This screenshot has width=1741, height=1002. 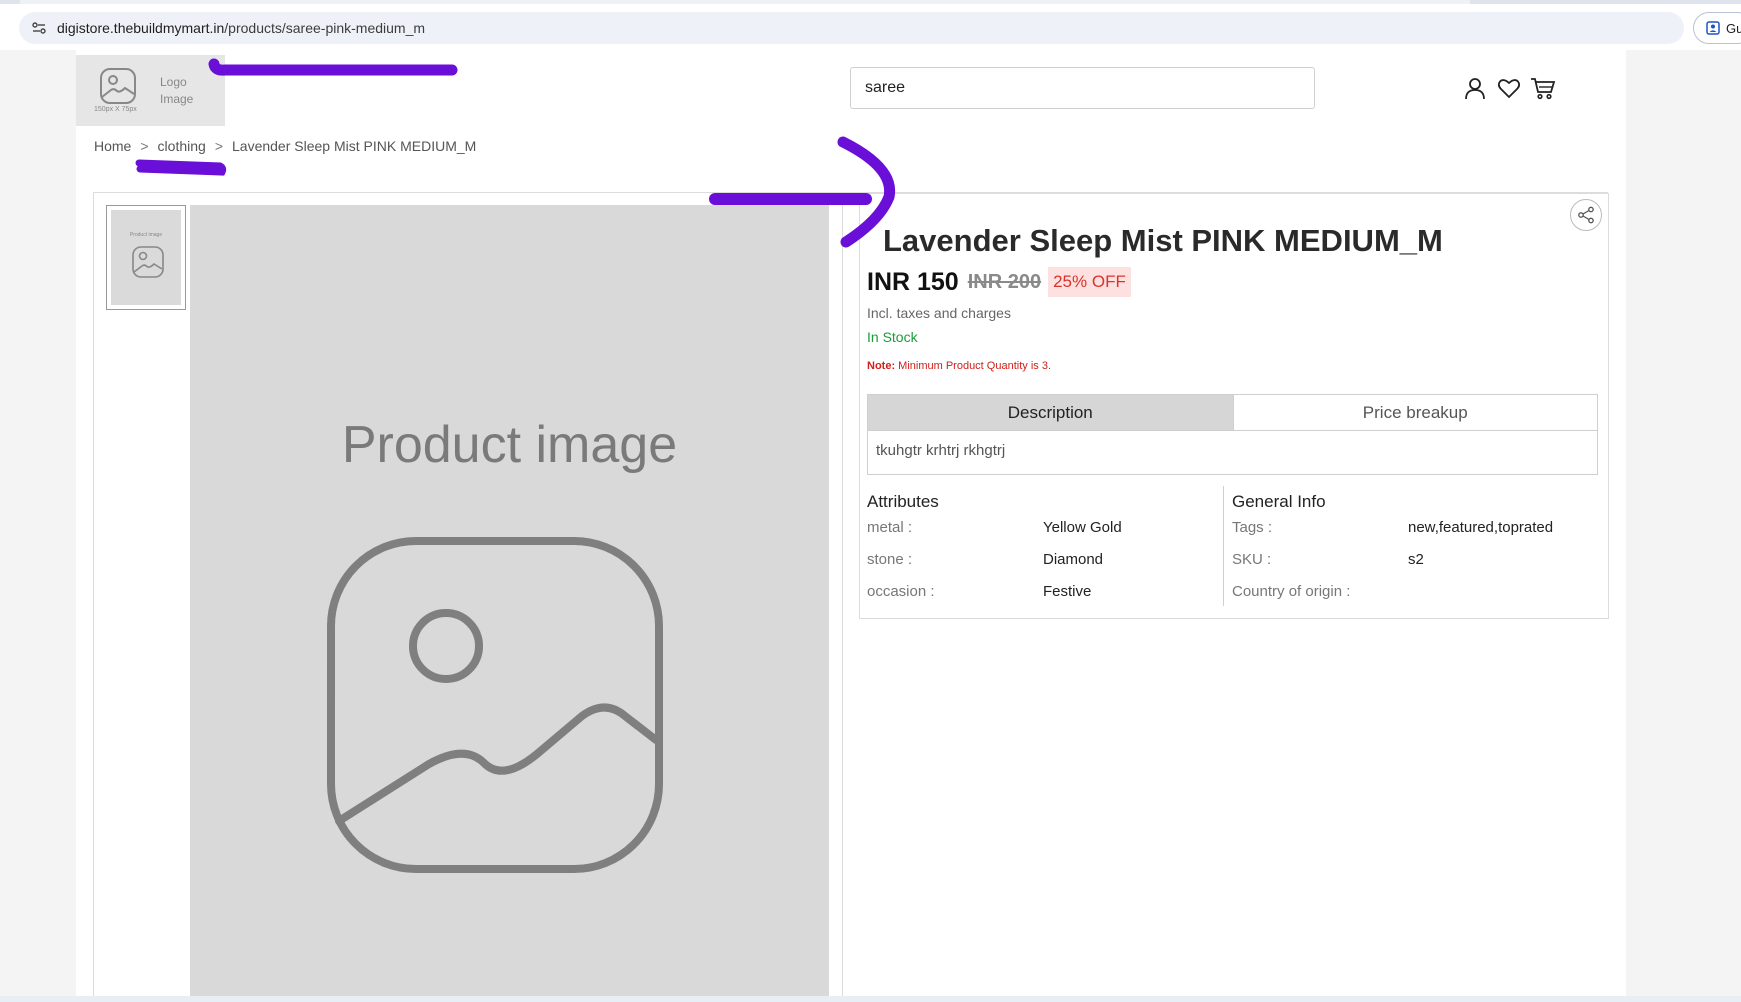 I want to click on general-info-heading: General Info, so click(x=1279, y=501).